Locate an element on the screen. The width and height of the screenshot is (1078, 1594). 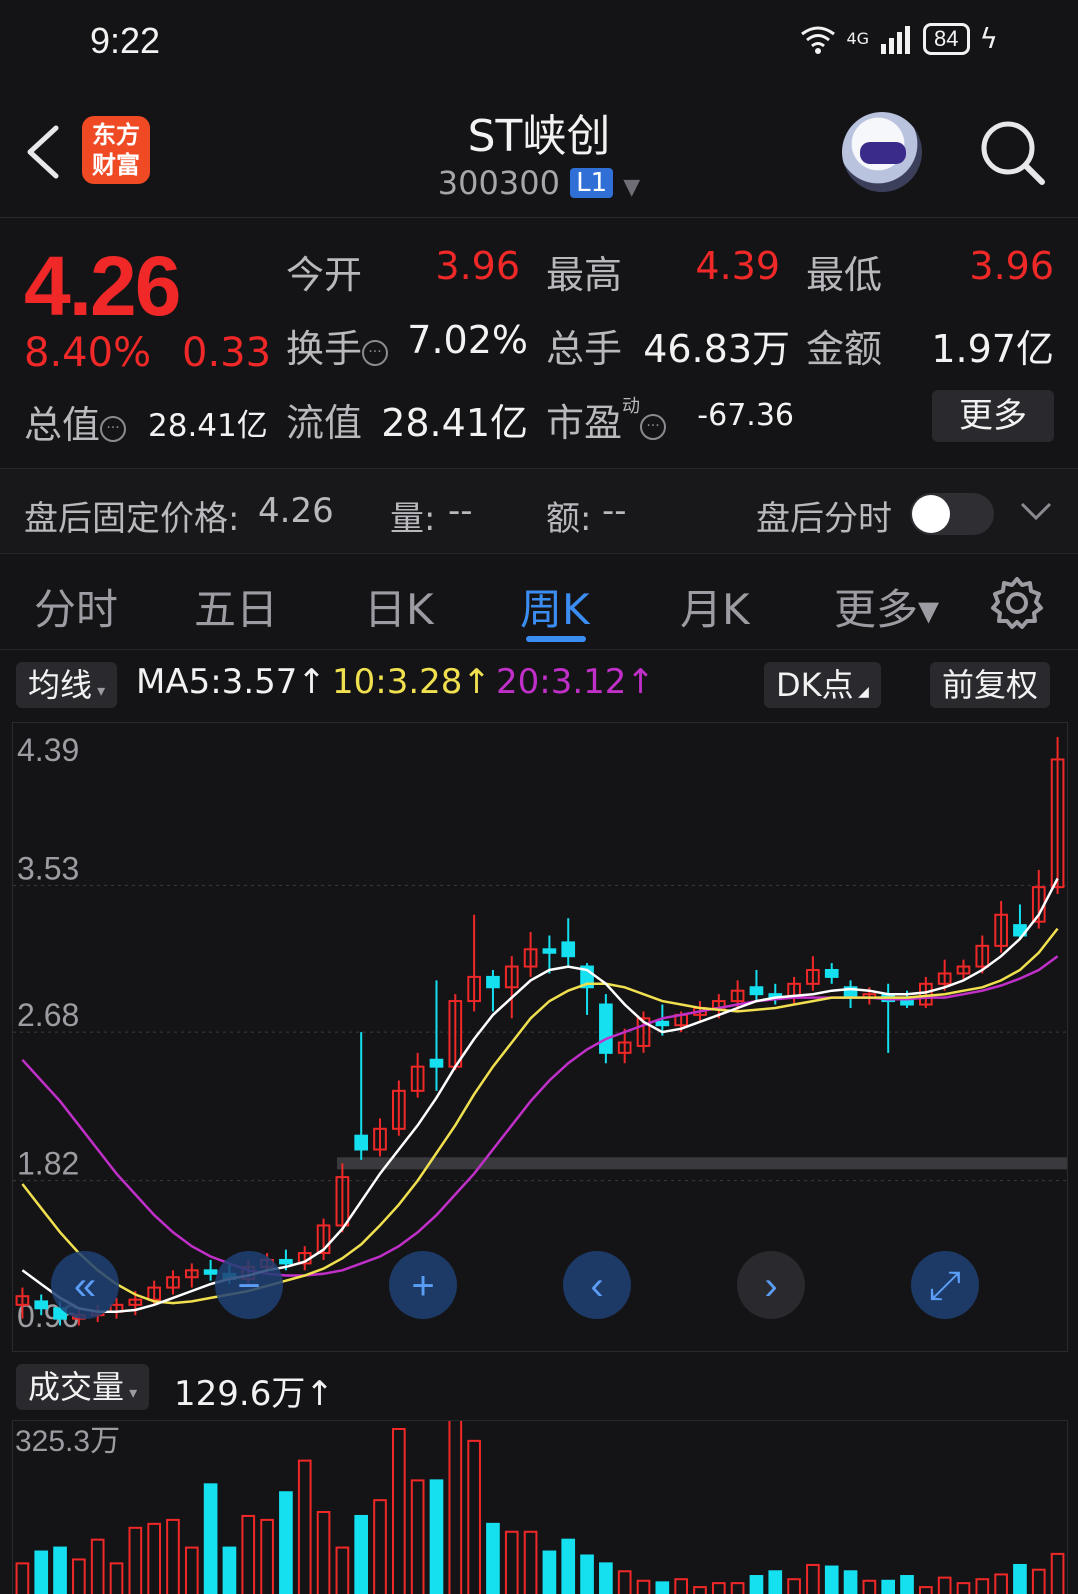
search-button is located at coordinates (1013, 153).